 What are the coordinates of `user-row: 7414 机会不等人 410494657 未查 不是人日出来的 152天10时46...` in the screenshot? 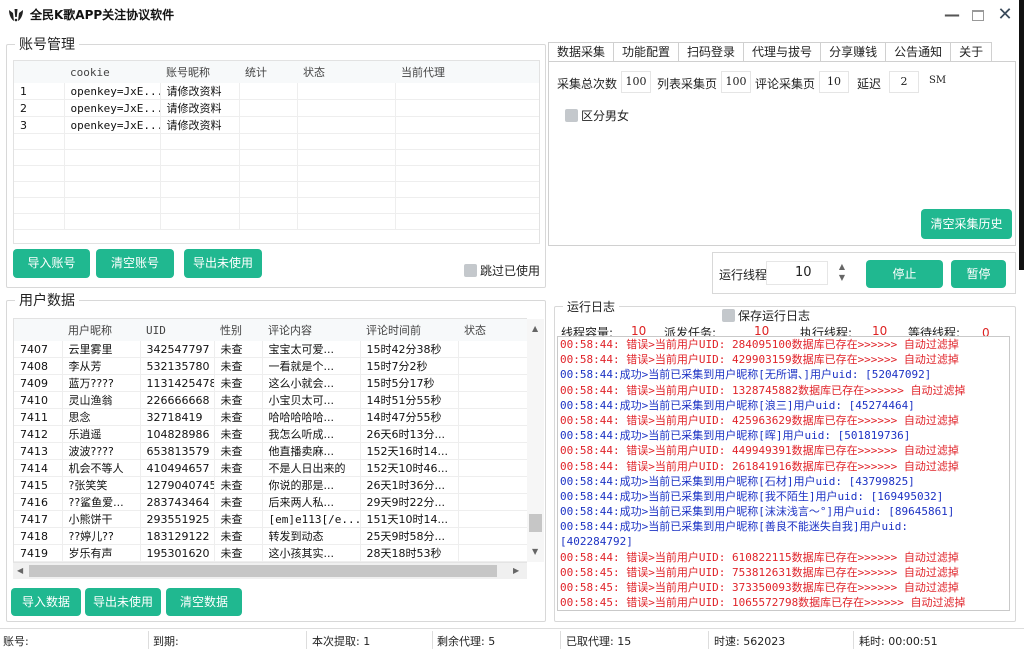 It's located at (270, 468).